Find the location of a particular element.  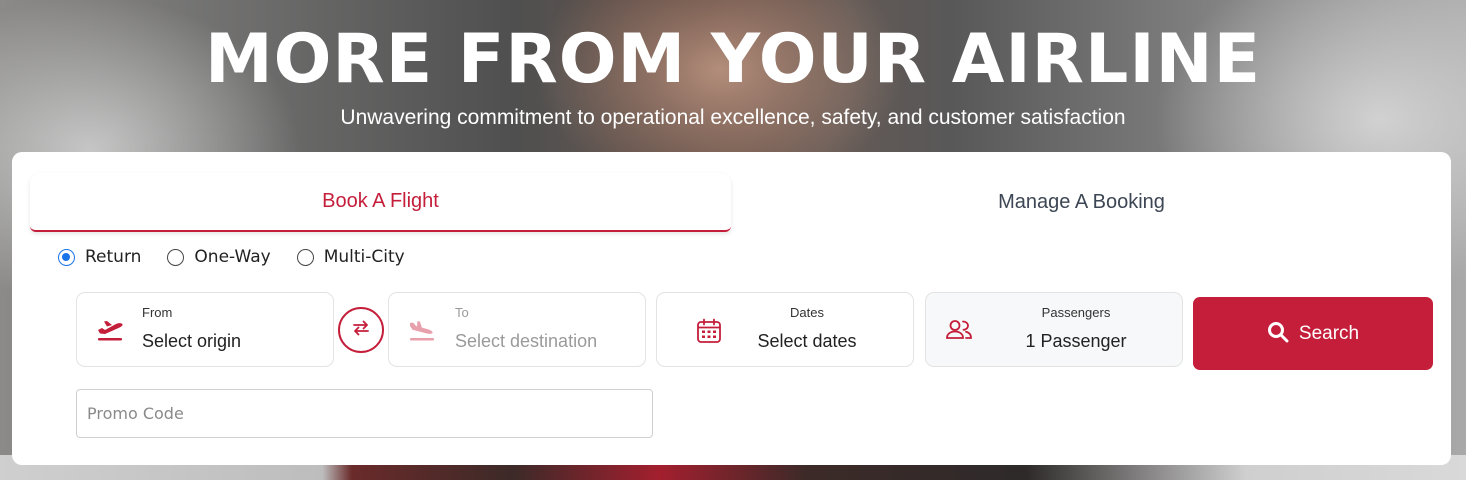

promo-code-input is located at coordinates (364, 413).